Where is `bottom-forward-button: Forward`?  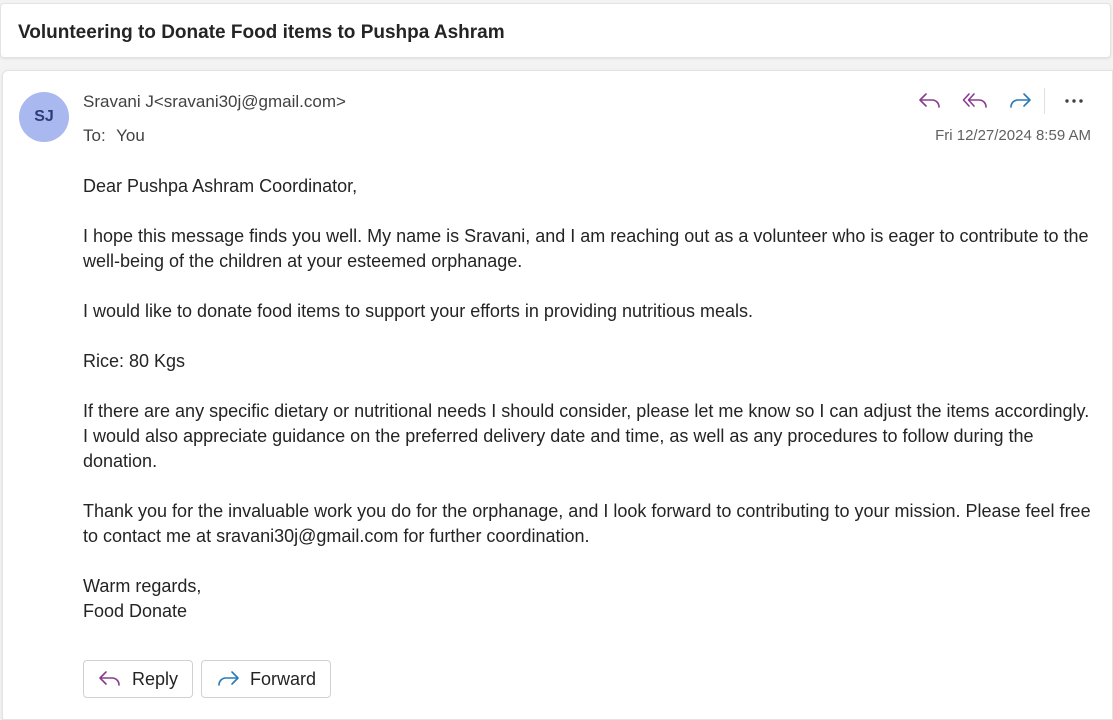
bottom-forward-button: Forward is located at coordinates (266, 679).